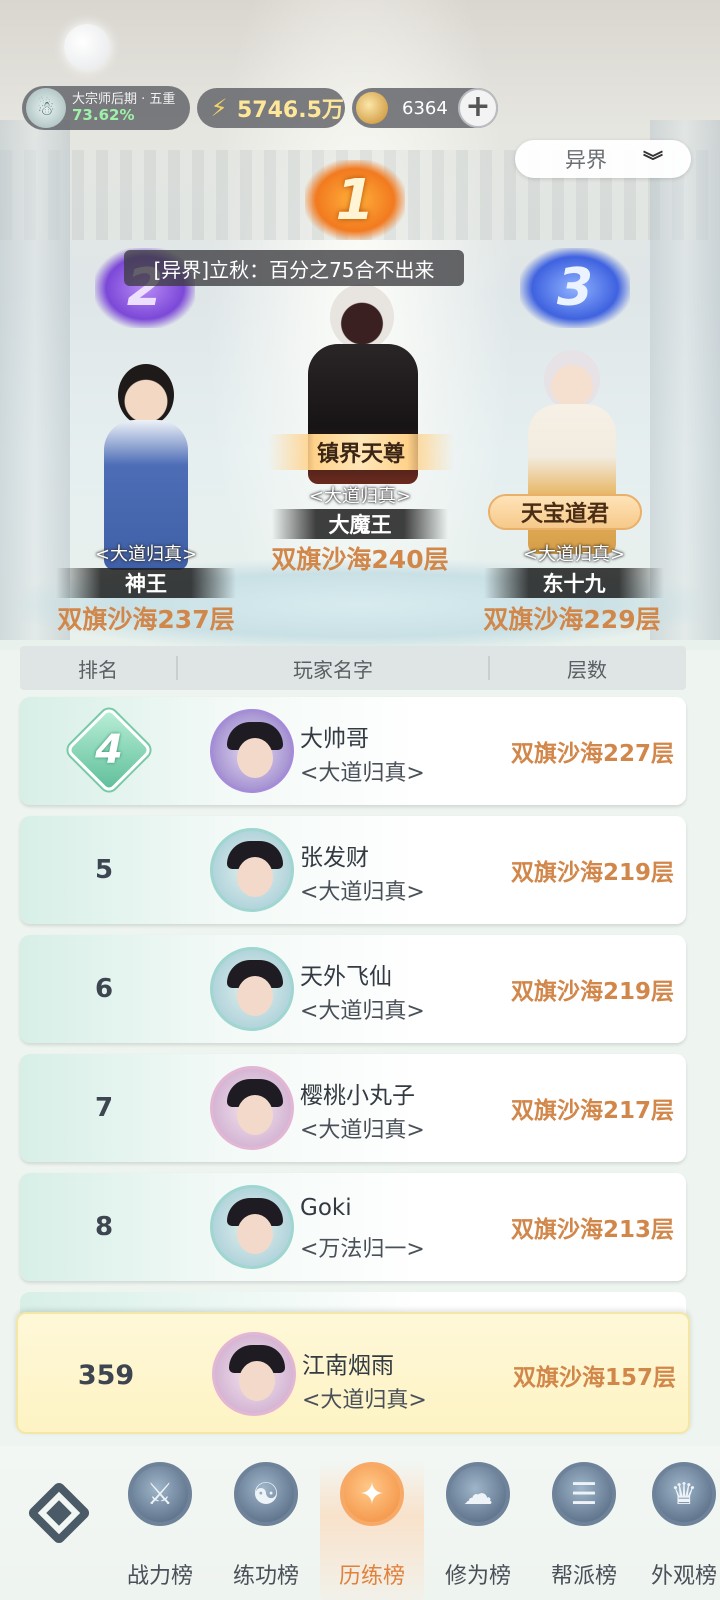 The height and width of the screenshot is (1600, 720). I want to click on row-player-name: Goki, so click(326, 1208).